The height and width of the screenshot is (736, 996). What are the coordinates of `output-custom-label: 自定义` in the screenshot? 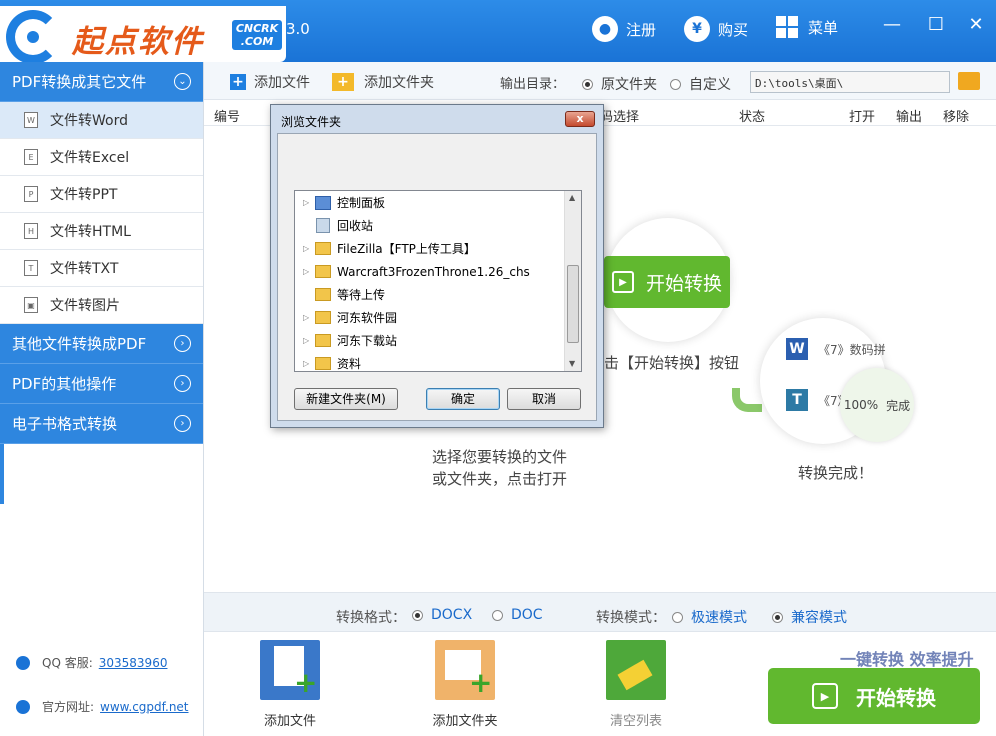 It's located at (710, 85).